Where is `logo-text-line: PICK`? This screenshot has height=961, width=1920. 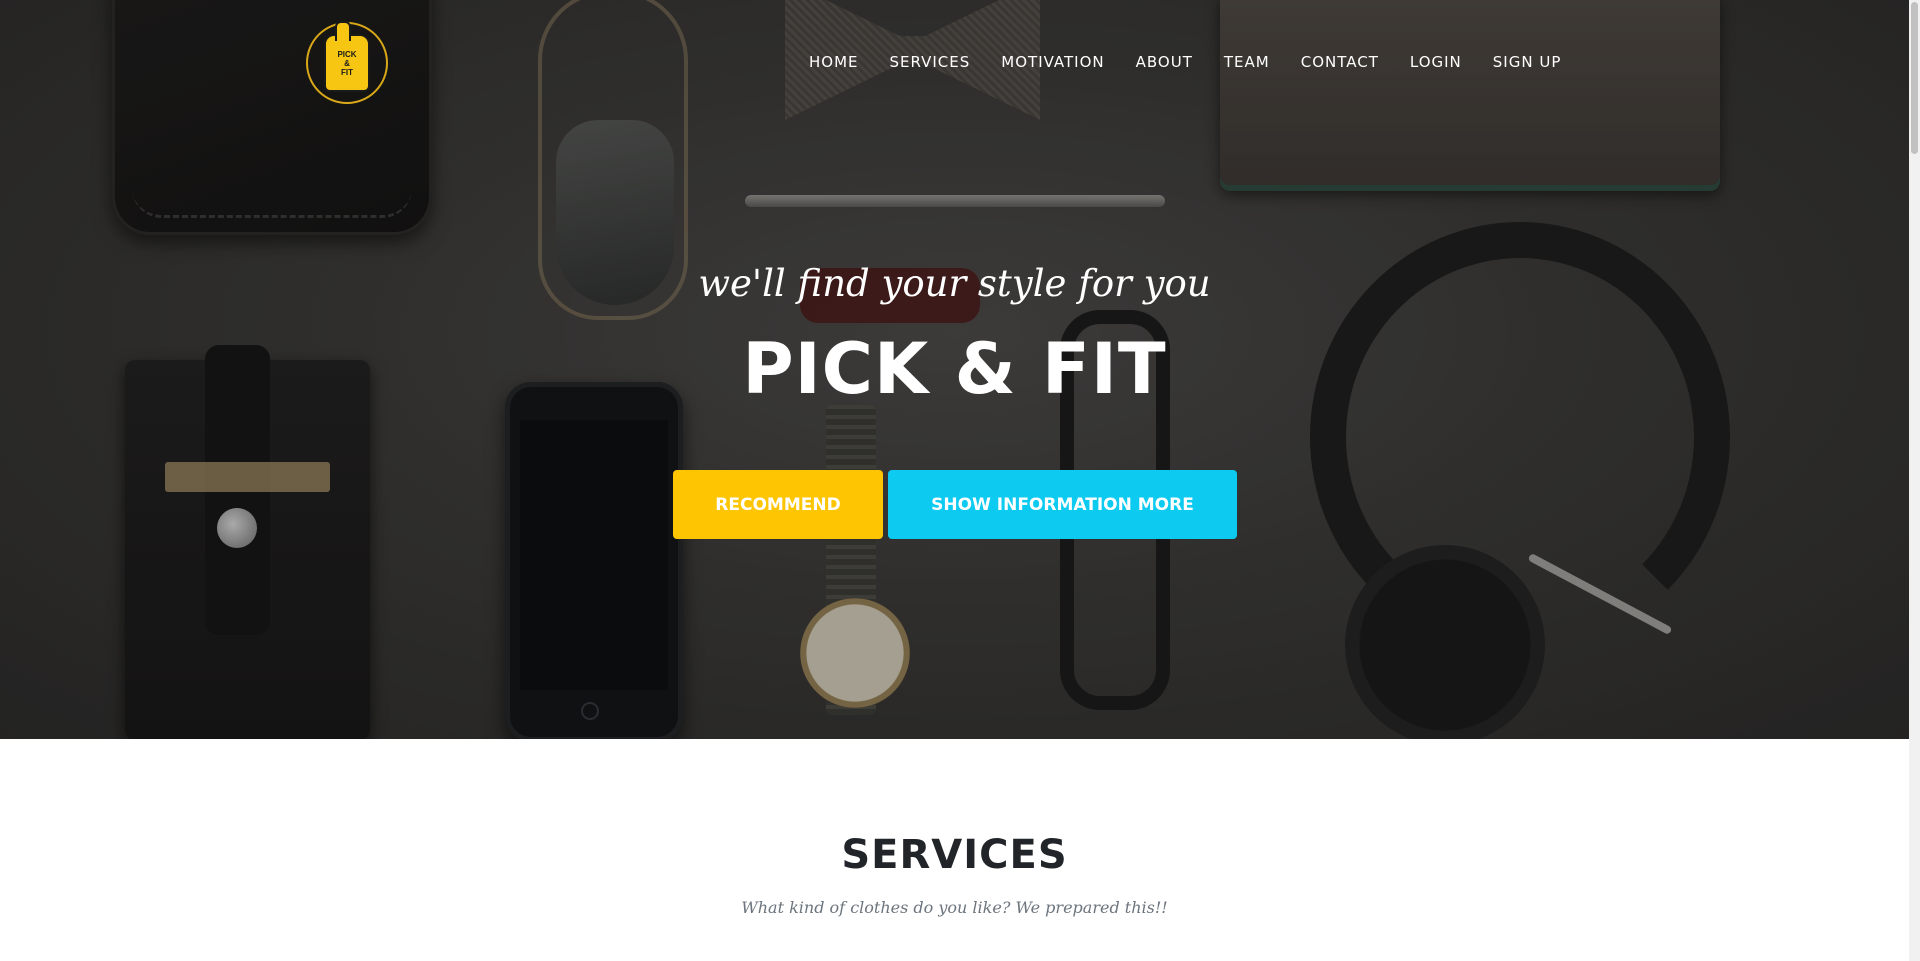 logo-text-line: PICK is located at coordinates (347, 54).